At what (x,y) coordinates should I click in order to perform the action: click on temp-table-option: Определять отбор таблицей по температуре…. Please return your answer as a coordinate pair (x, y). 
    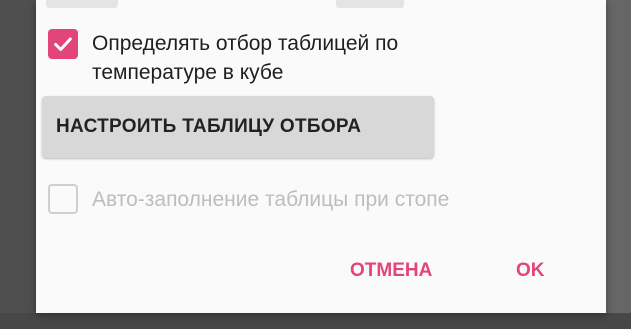
    Looking at the image, I should click on (260, 58).